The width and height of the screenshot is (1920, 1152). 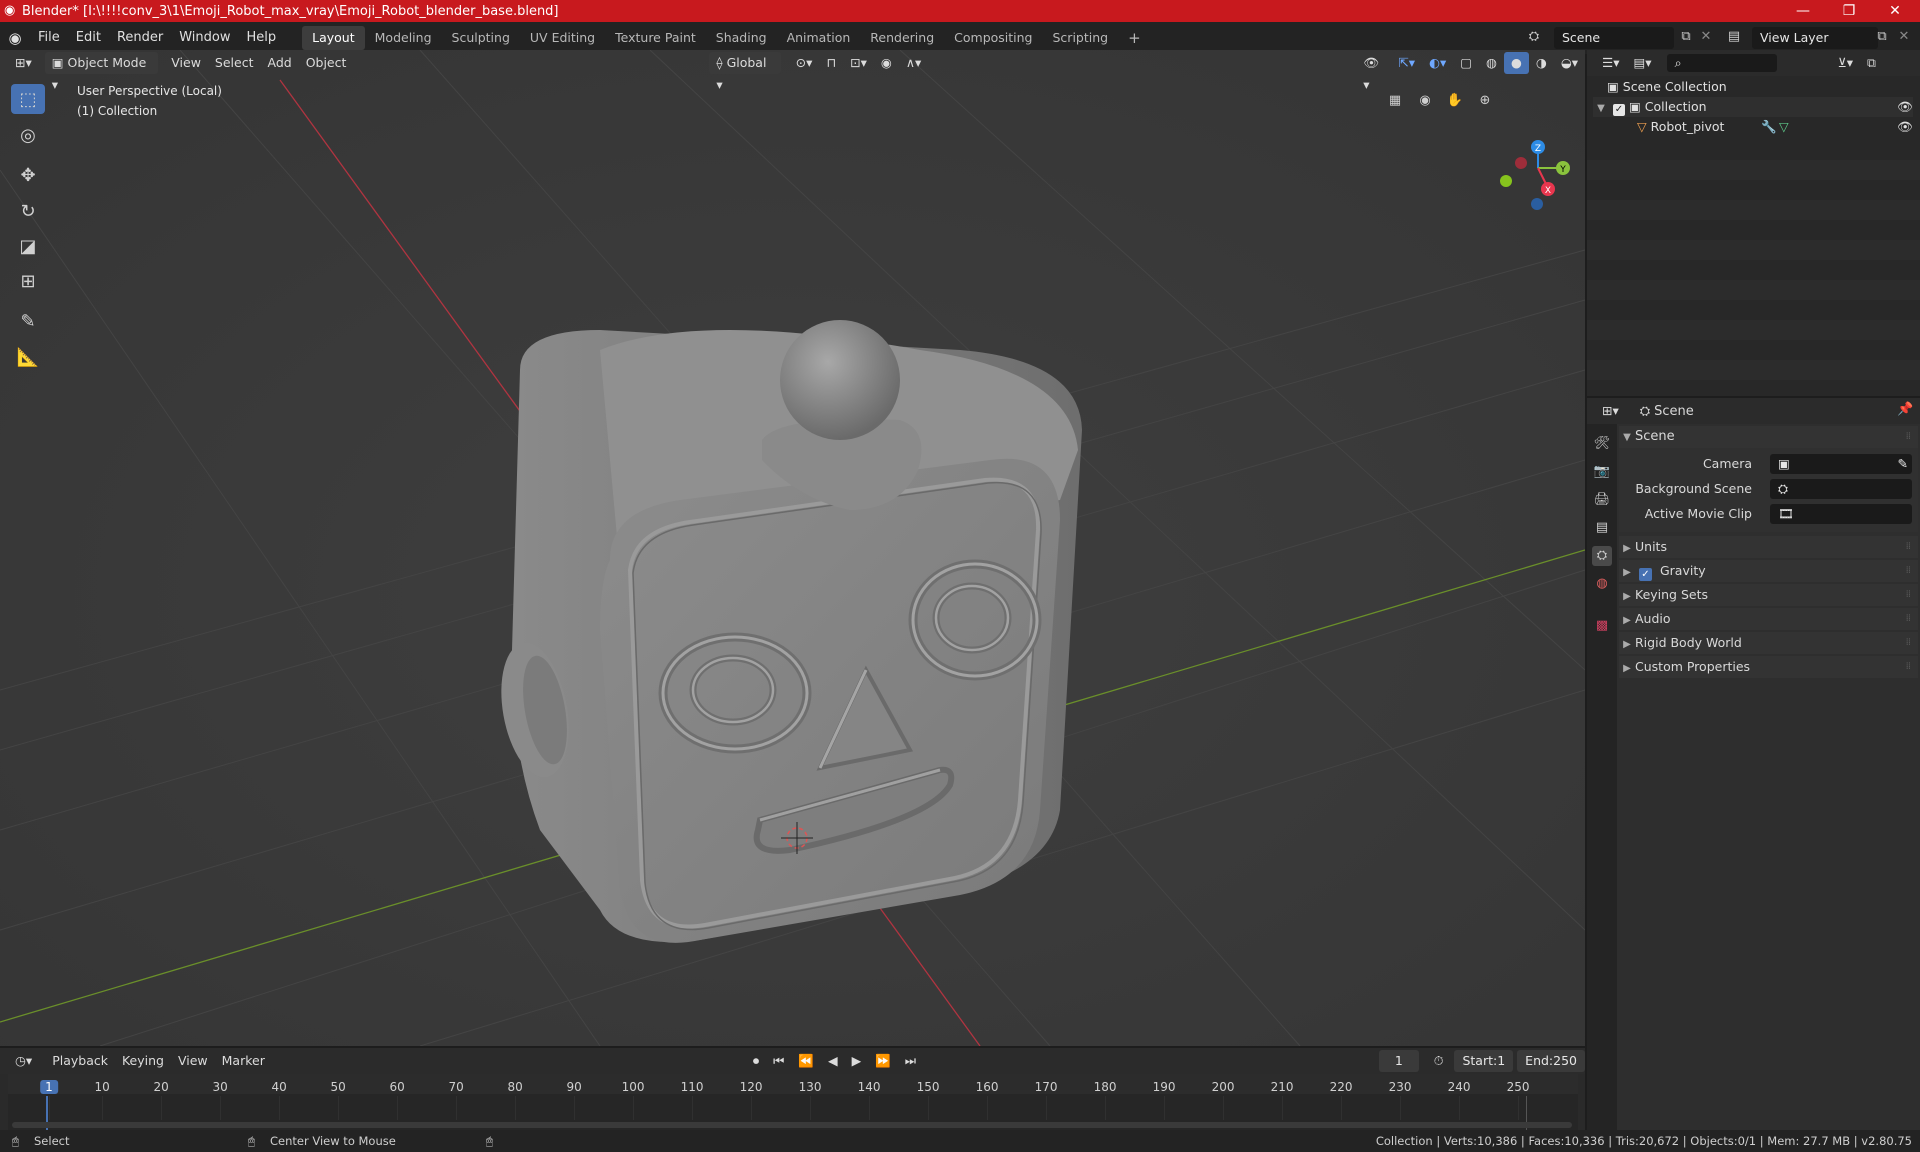 What do you see at coordinates (1399, 1061) in the screenshot?
I see `current-frame-field: 1` at bounding box center [1399, 1061].